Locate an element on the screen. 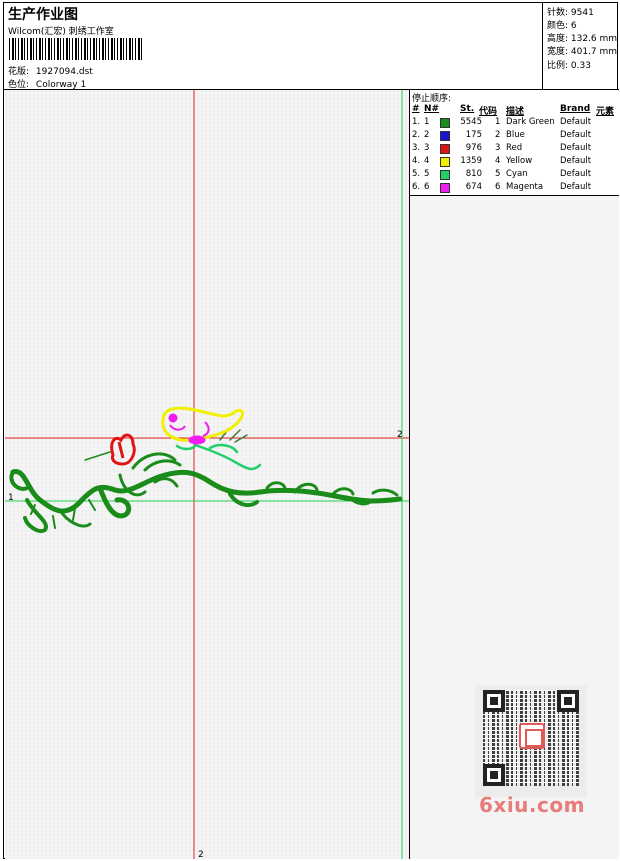 This screenshot has width=620, height=861. row-number: 3 is located at coordinates (427, 148).